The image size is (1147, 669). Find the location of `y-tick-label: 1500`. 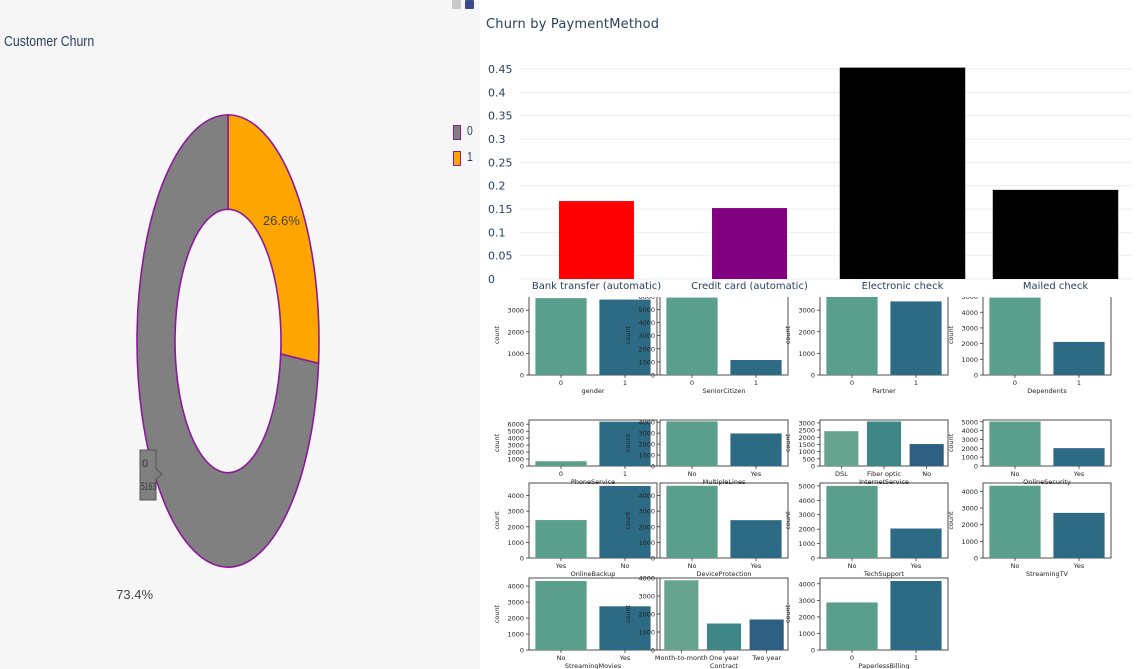

y-tick-label: 1500 is located at coordinates (806, 445).